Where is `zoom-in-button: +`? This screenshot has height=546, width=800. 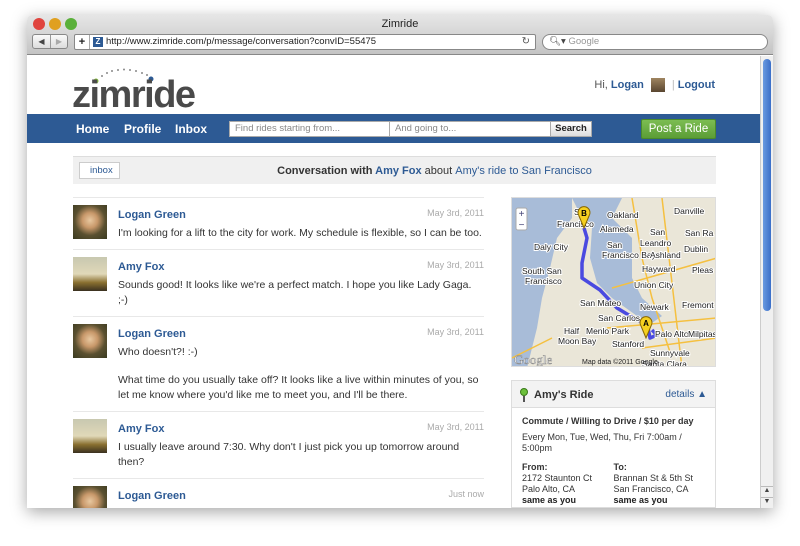 zoom-in-button: + is located at coordinates (522, 214).